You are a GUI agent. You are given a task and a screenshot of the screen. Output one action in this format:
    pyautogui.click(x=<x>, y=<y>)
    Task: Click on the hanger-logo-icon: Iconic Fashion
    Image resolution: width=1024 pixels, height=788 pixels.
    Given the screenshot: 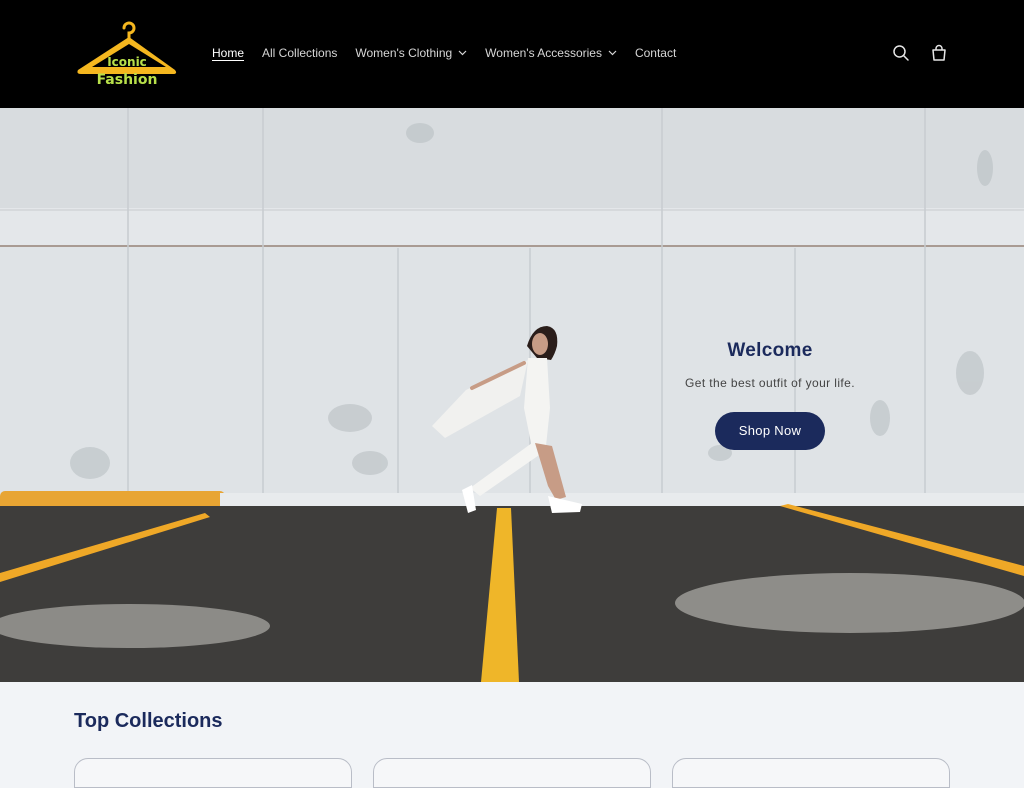 What is the action you would take?
    pyautogui.click(x=127, y=54)
    